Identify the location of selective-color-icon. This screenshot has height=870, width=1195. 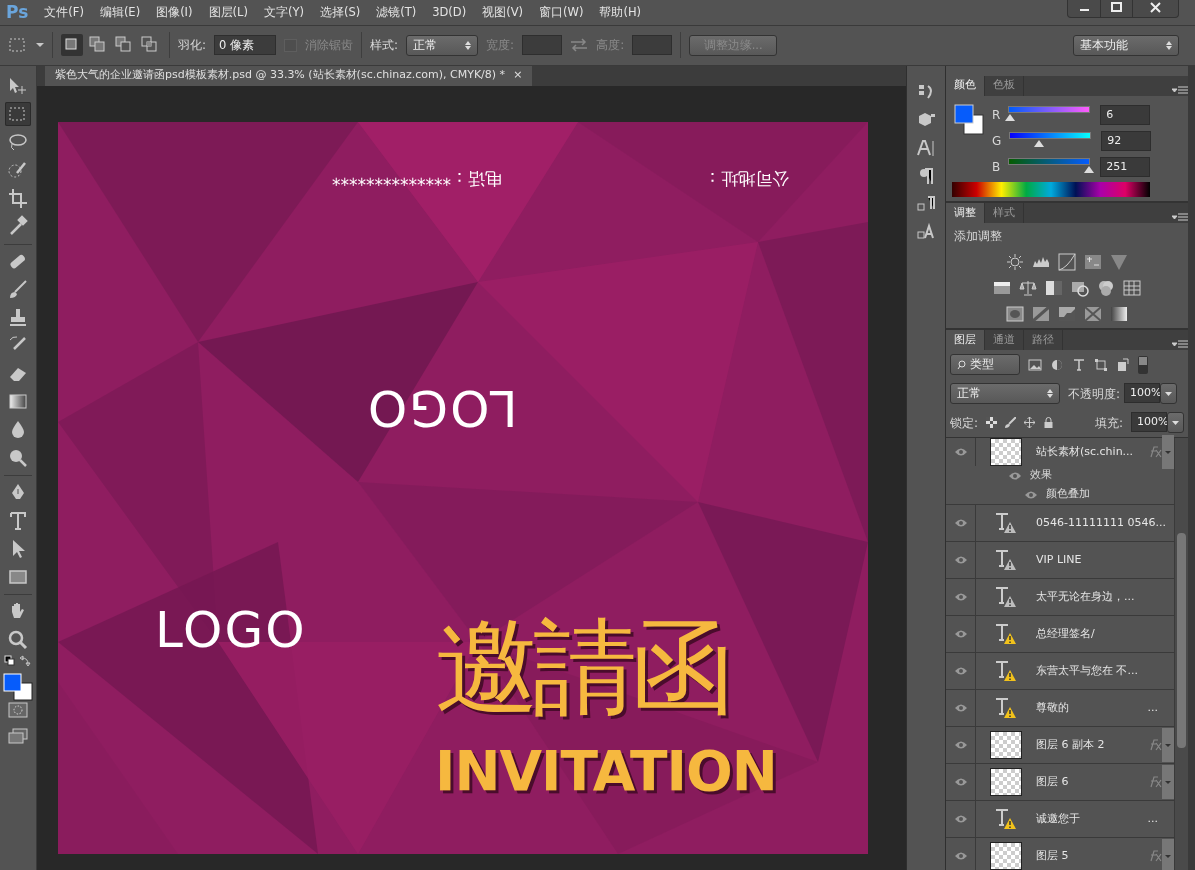
(1093, 314).